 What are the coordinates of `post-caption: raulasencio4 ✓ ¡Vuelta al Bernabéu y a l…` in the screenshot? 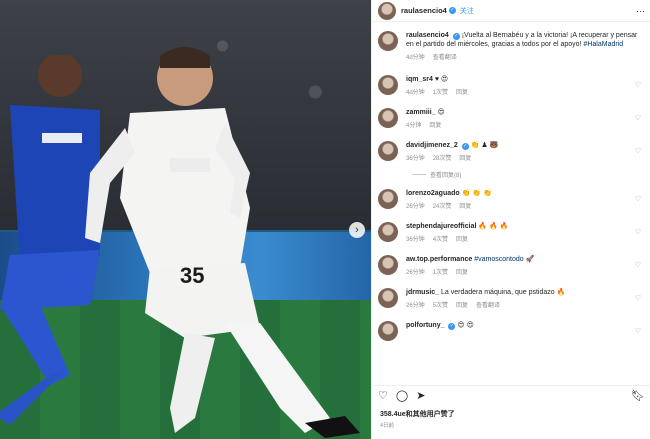 It's located at (511, 46).